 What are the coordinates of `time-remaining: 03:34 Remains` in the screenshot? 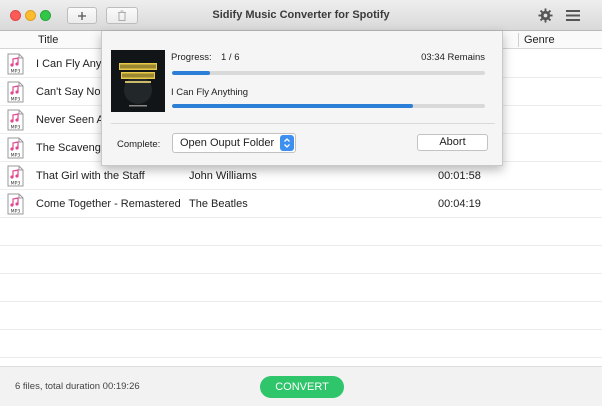 It's located at (453, 57).